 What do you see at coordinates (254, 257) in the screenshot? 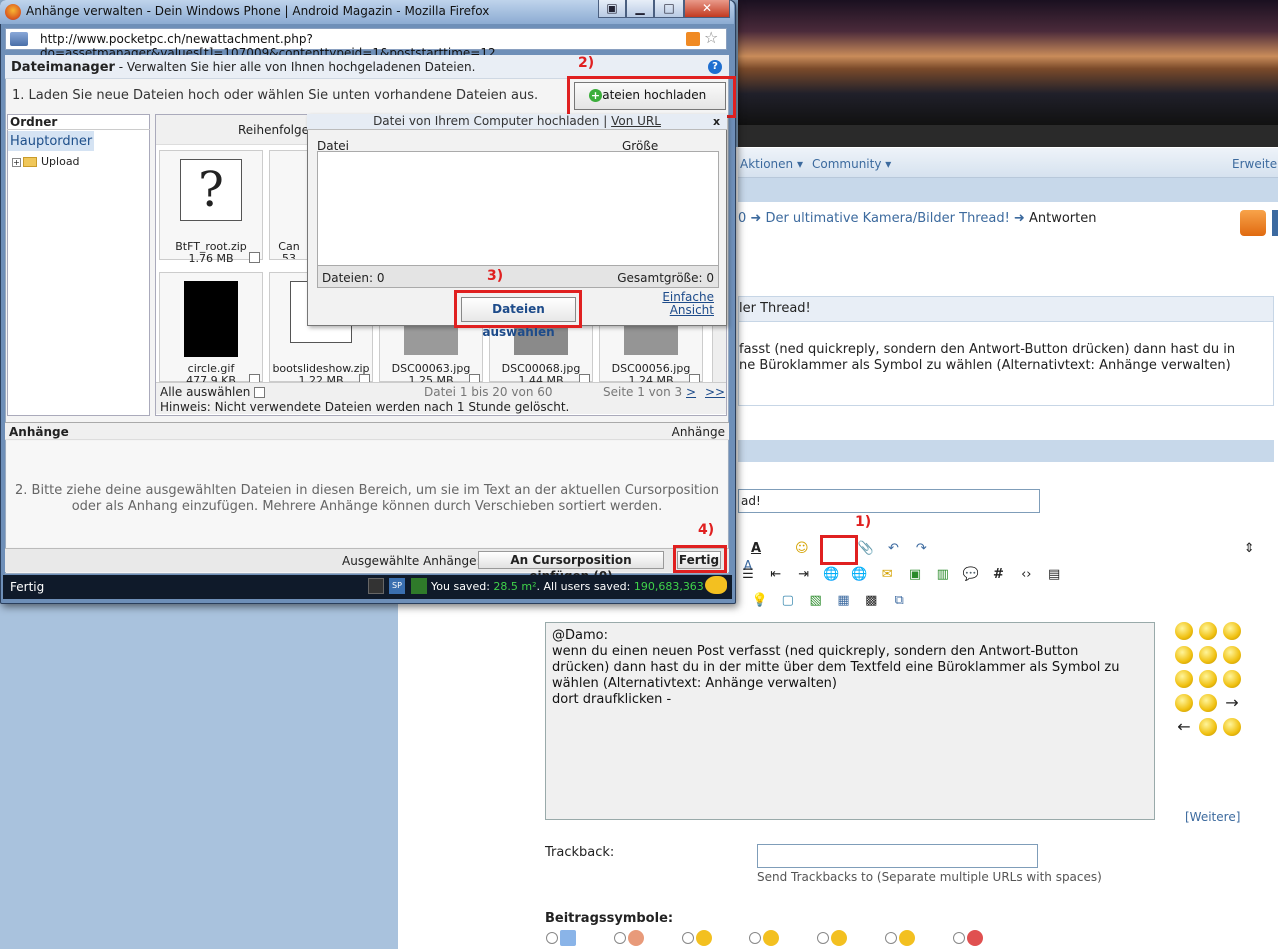
I see `file-checkbox` at bounding box center [254, 257].